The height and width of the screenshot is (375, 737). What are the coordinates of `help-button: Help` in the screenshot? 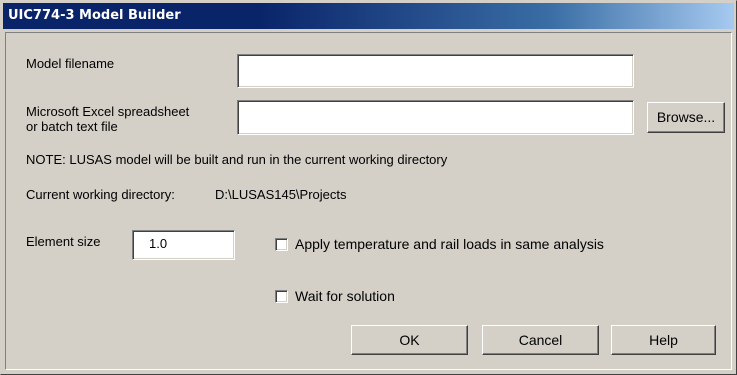 It's located at (663, 340).